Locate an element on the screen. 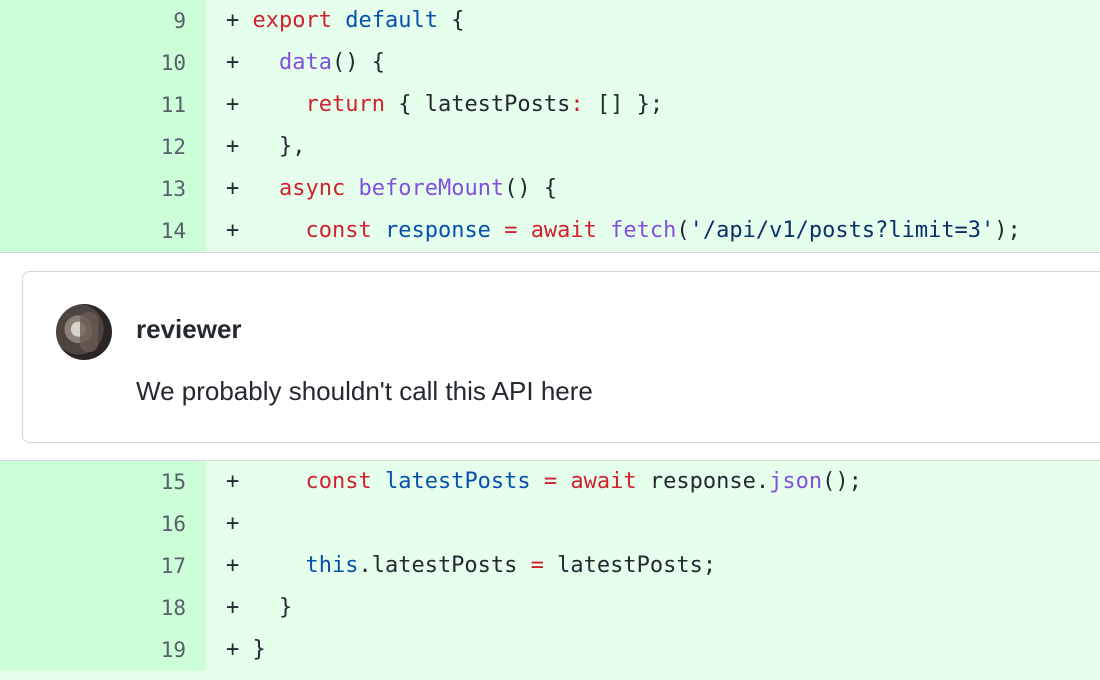 The image size is (1100, 680). code-token: ( is located at coordinates (683, 230).